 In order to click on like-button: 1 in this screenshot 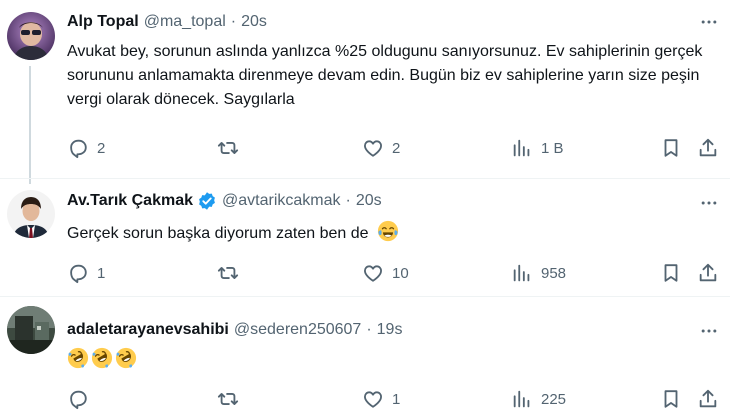, I will do `click(381, 399)`.